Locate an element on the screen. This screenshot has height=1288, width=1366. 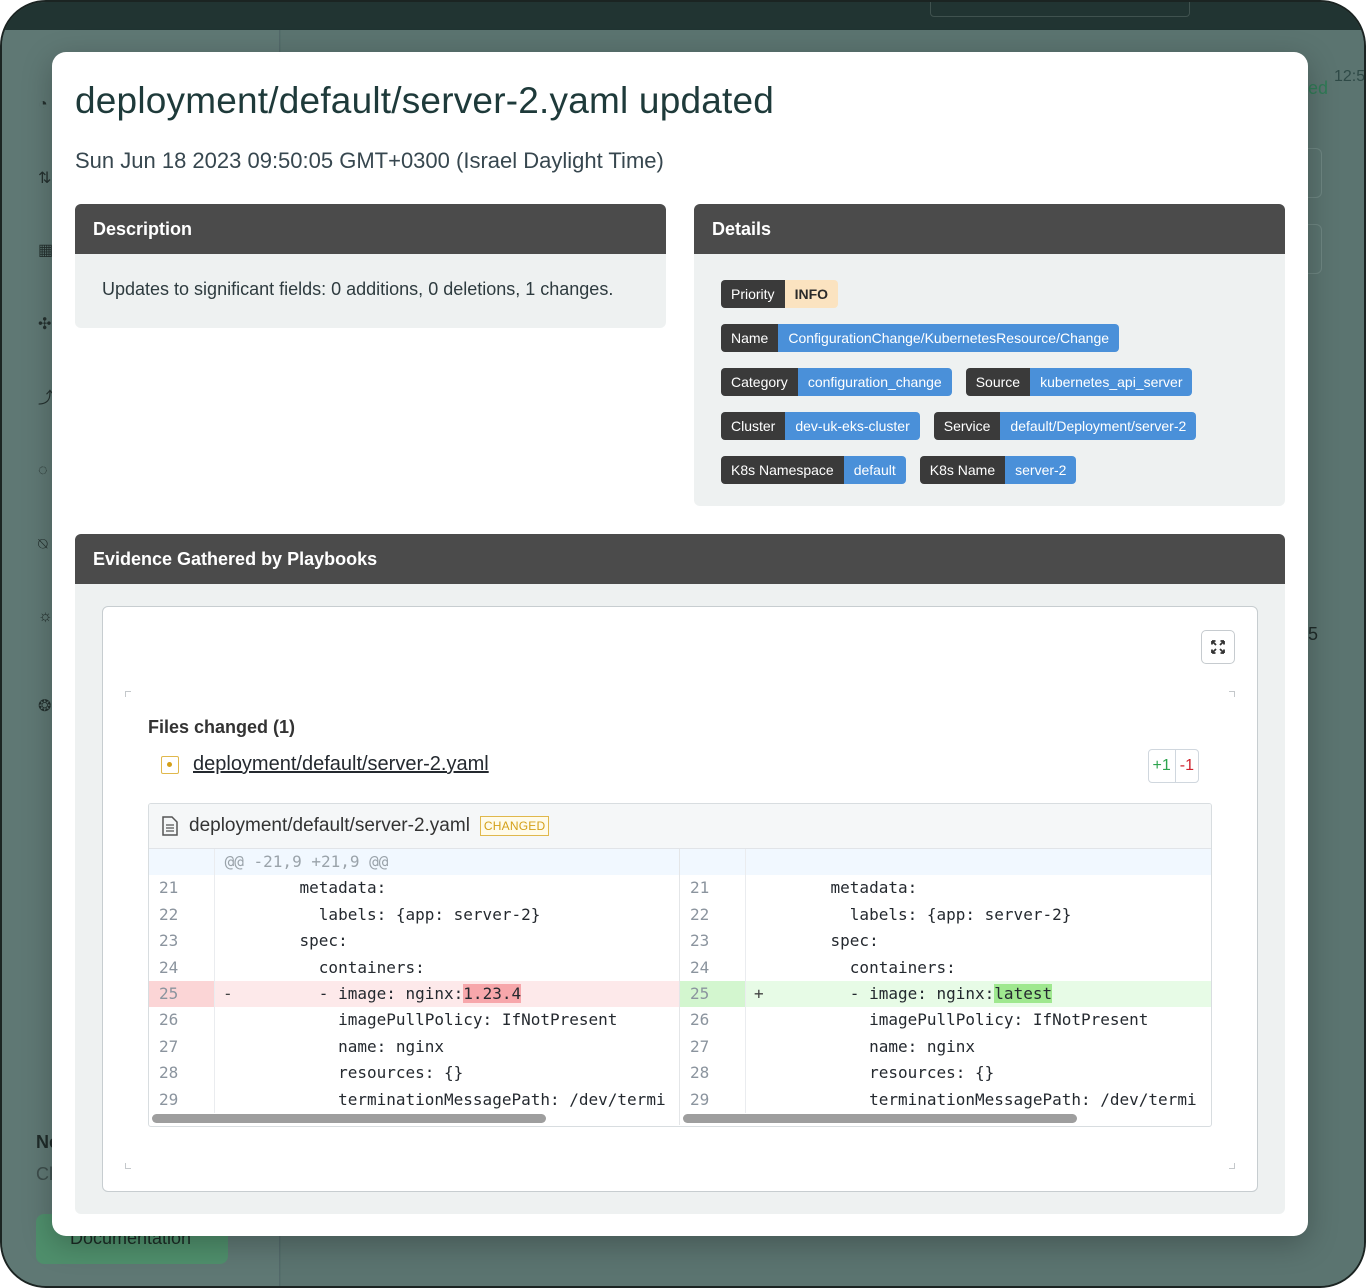
diff-marker: + is located at coordinates (759, 993).